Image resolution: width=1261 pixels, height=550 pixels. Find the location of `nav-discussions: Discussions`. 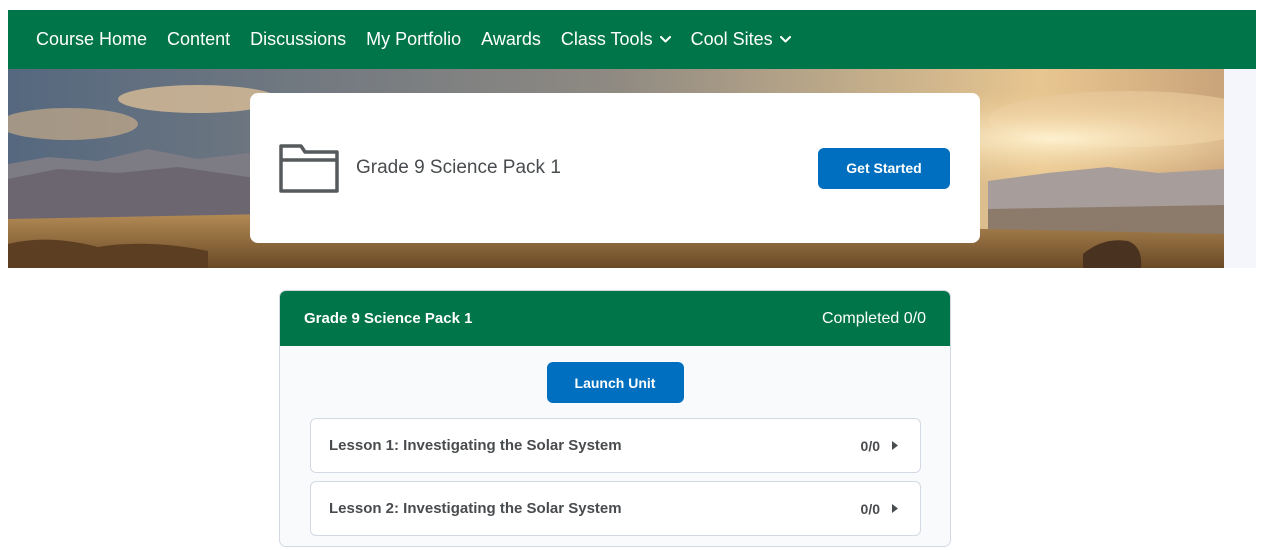

nav-discussions: Discussions is located at coordinates (298, 39).